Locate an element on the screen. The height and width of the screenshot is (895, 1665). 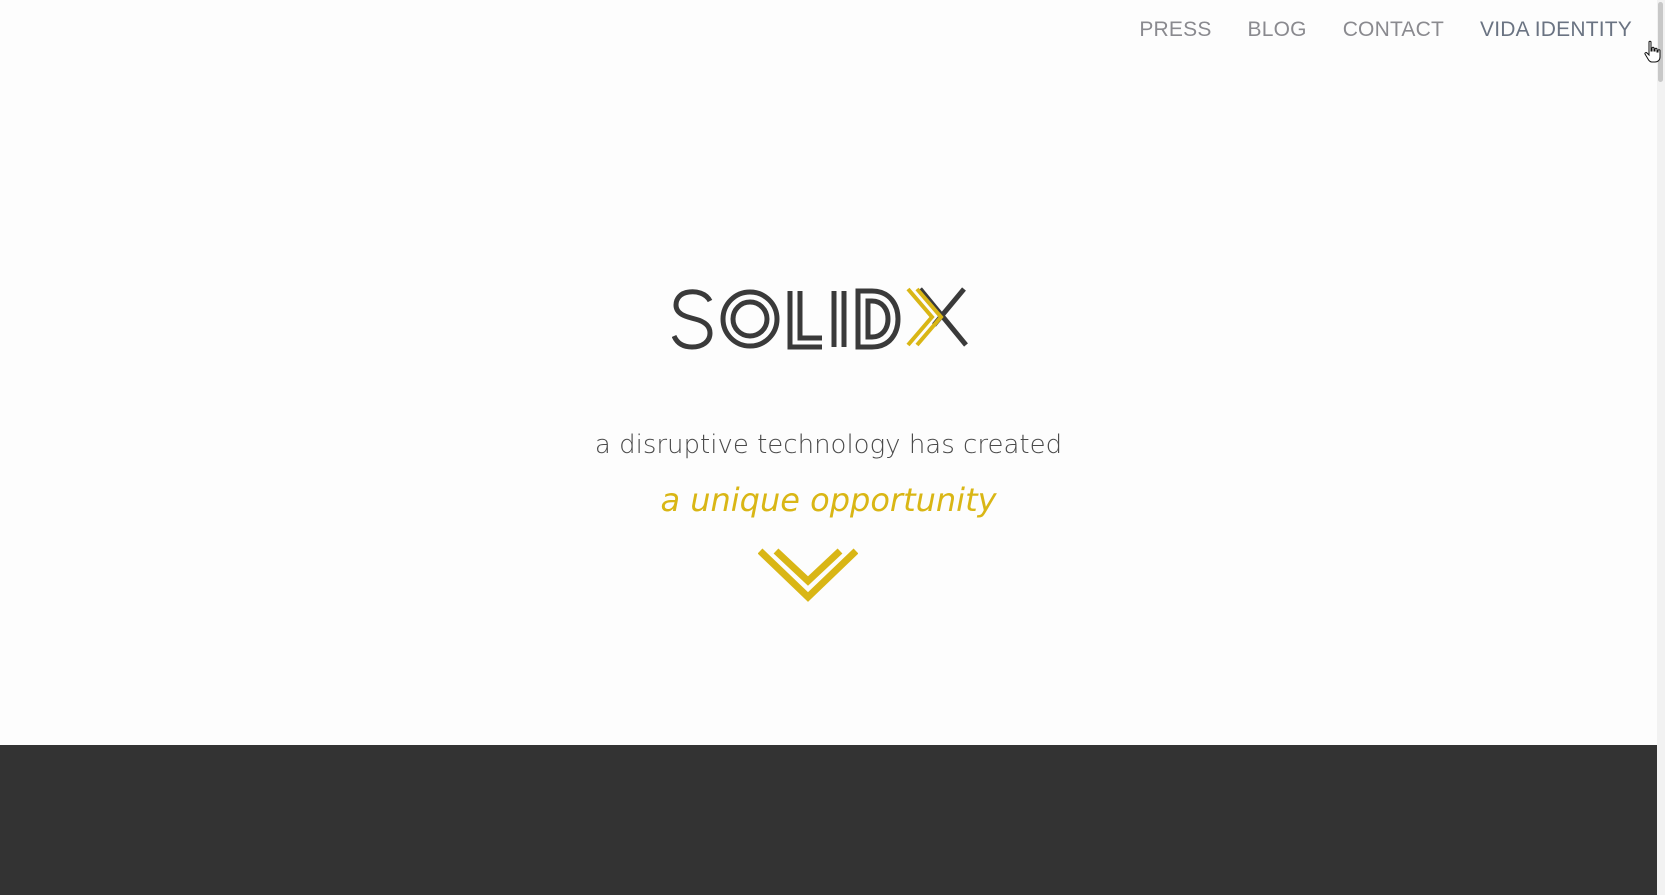
hand-pointer-icon is located at coordinates (1652, 51).